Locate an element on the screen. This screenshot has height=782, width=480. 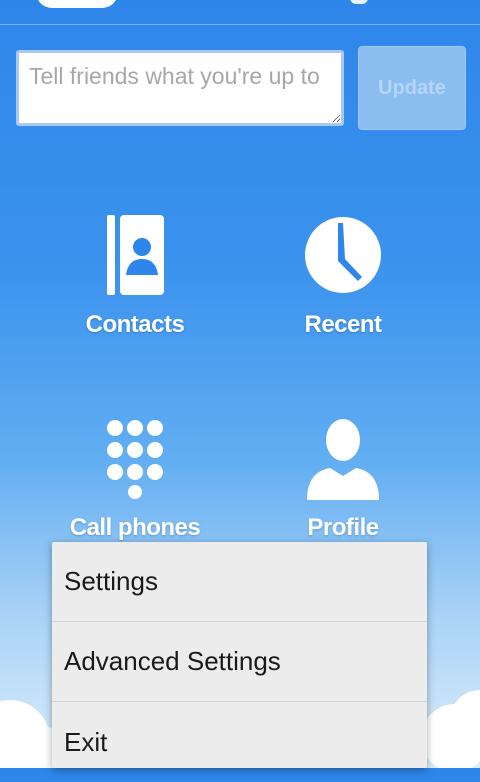
recent-label: Recent is located at coordinates (343, 324).